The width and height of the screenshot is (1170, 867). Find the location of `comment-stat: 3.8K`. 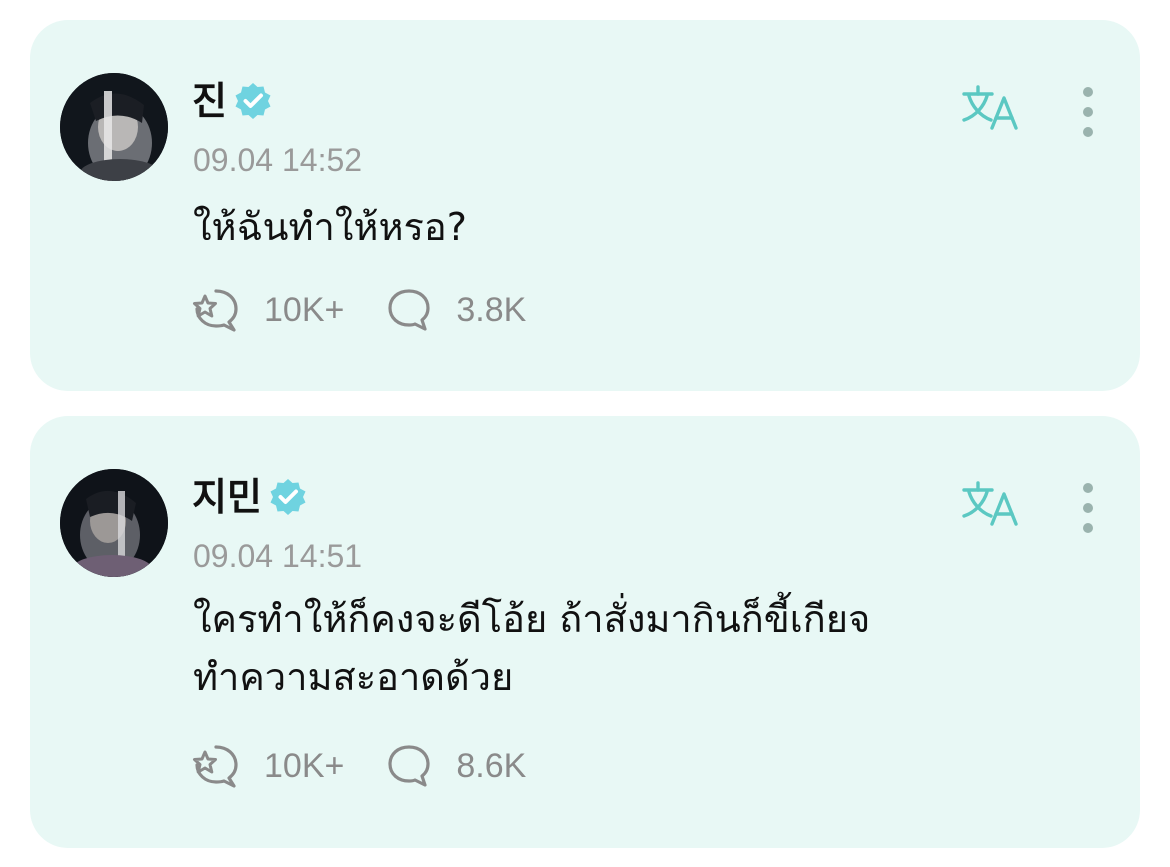

comment-stat: 3.8K is located at coordinates (455, 310).